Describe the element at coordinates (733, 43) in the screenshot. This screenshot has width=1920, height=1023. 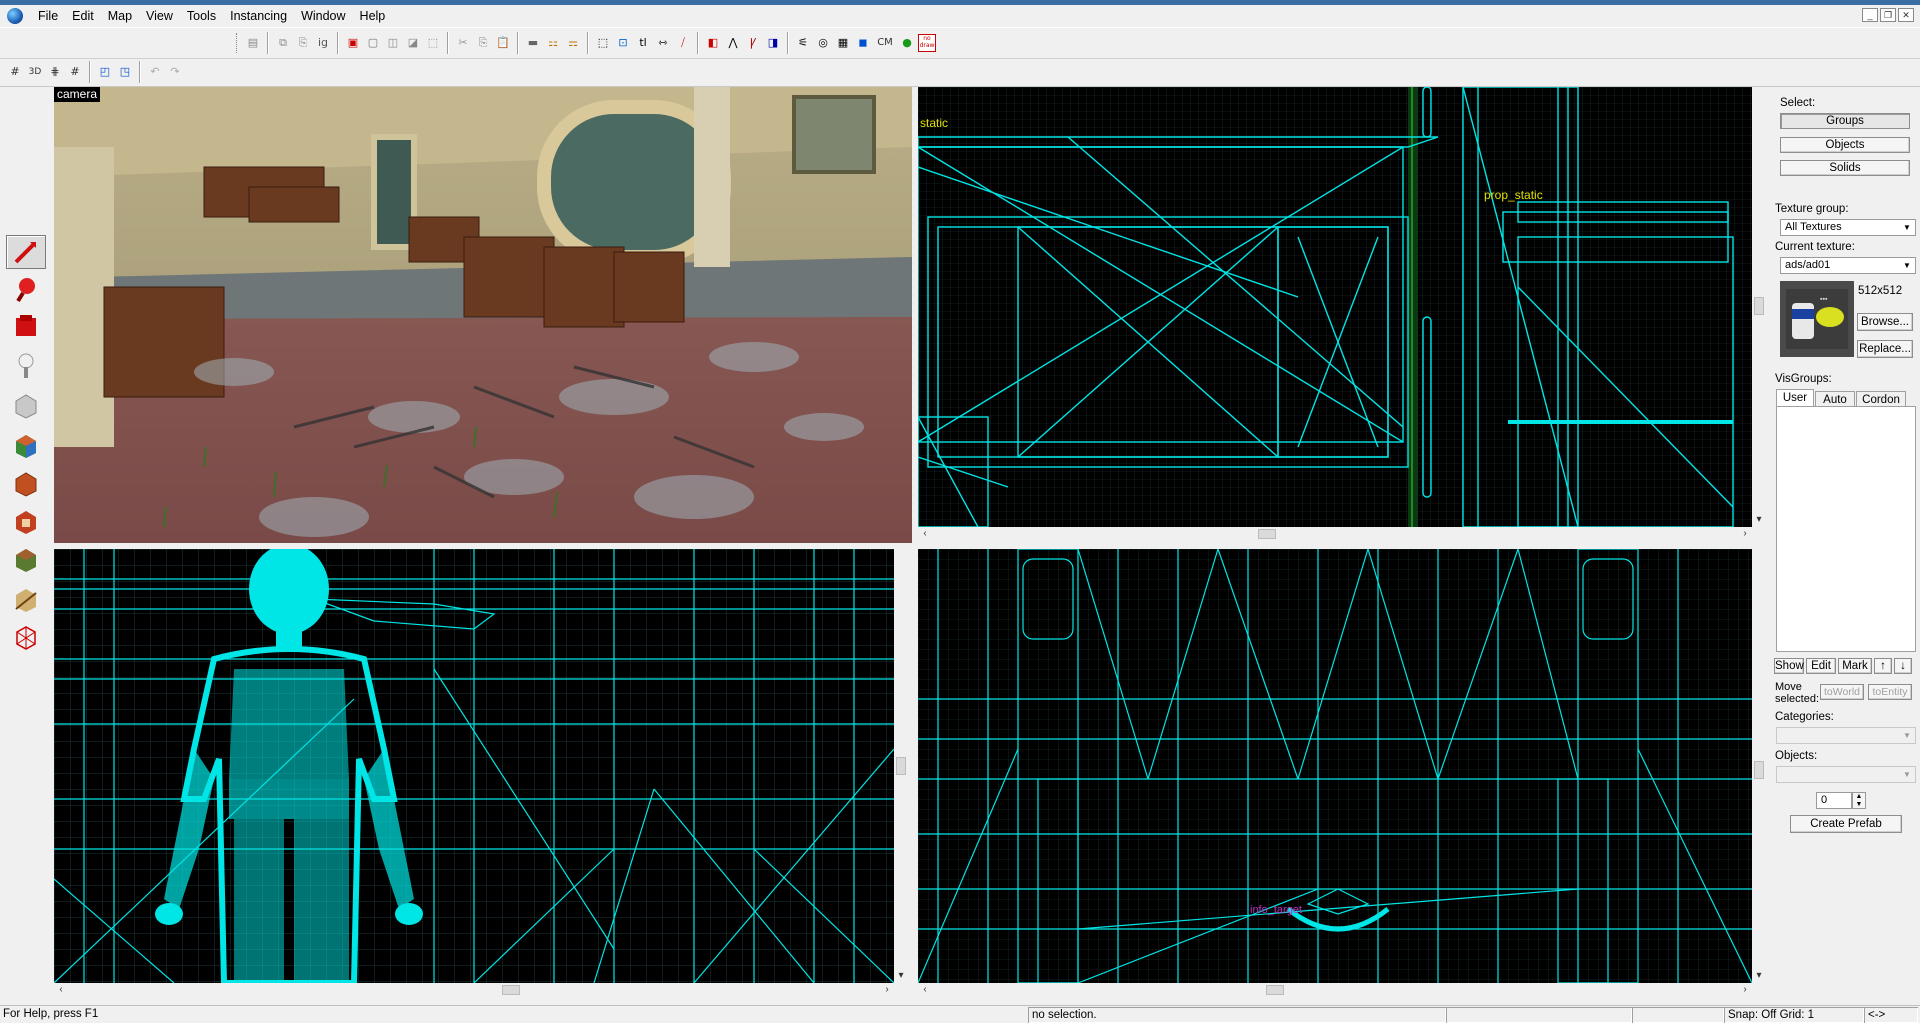
I see `displacement-icon: ⋀` at that location.